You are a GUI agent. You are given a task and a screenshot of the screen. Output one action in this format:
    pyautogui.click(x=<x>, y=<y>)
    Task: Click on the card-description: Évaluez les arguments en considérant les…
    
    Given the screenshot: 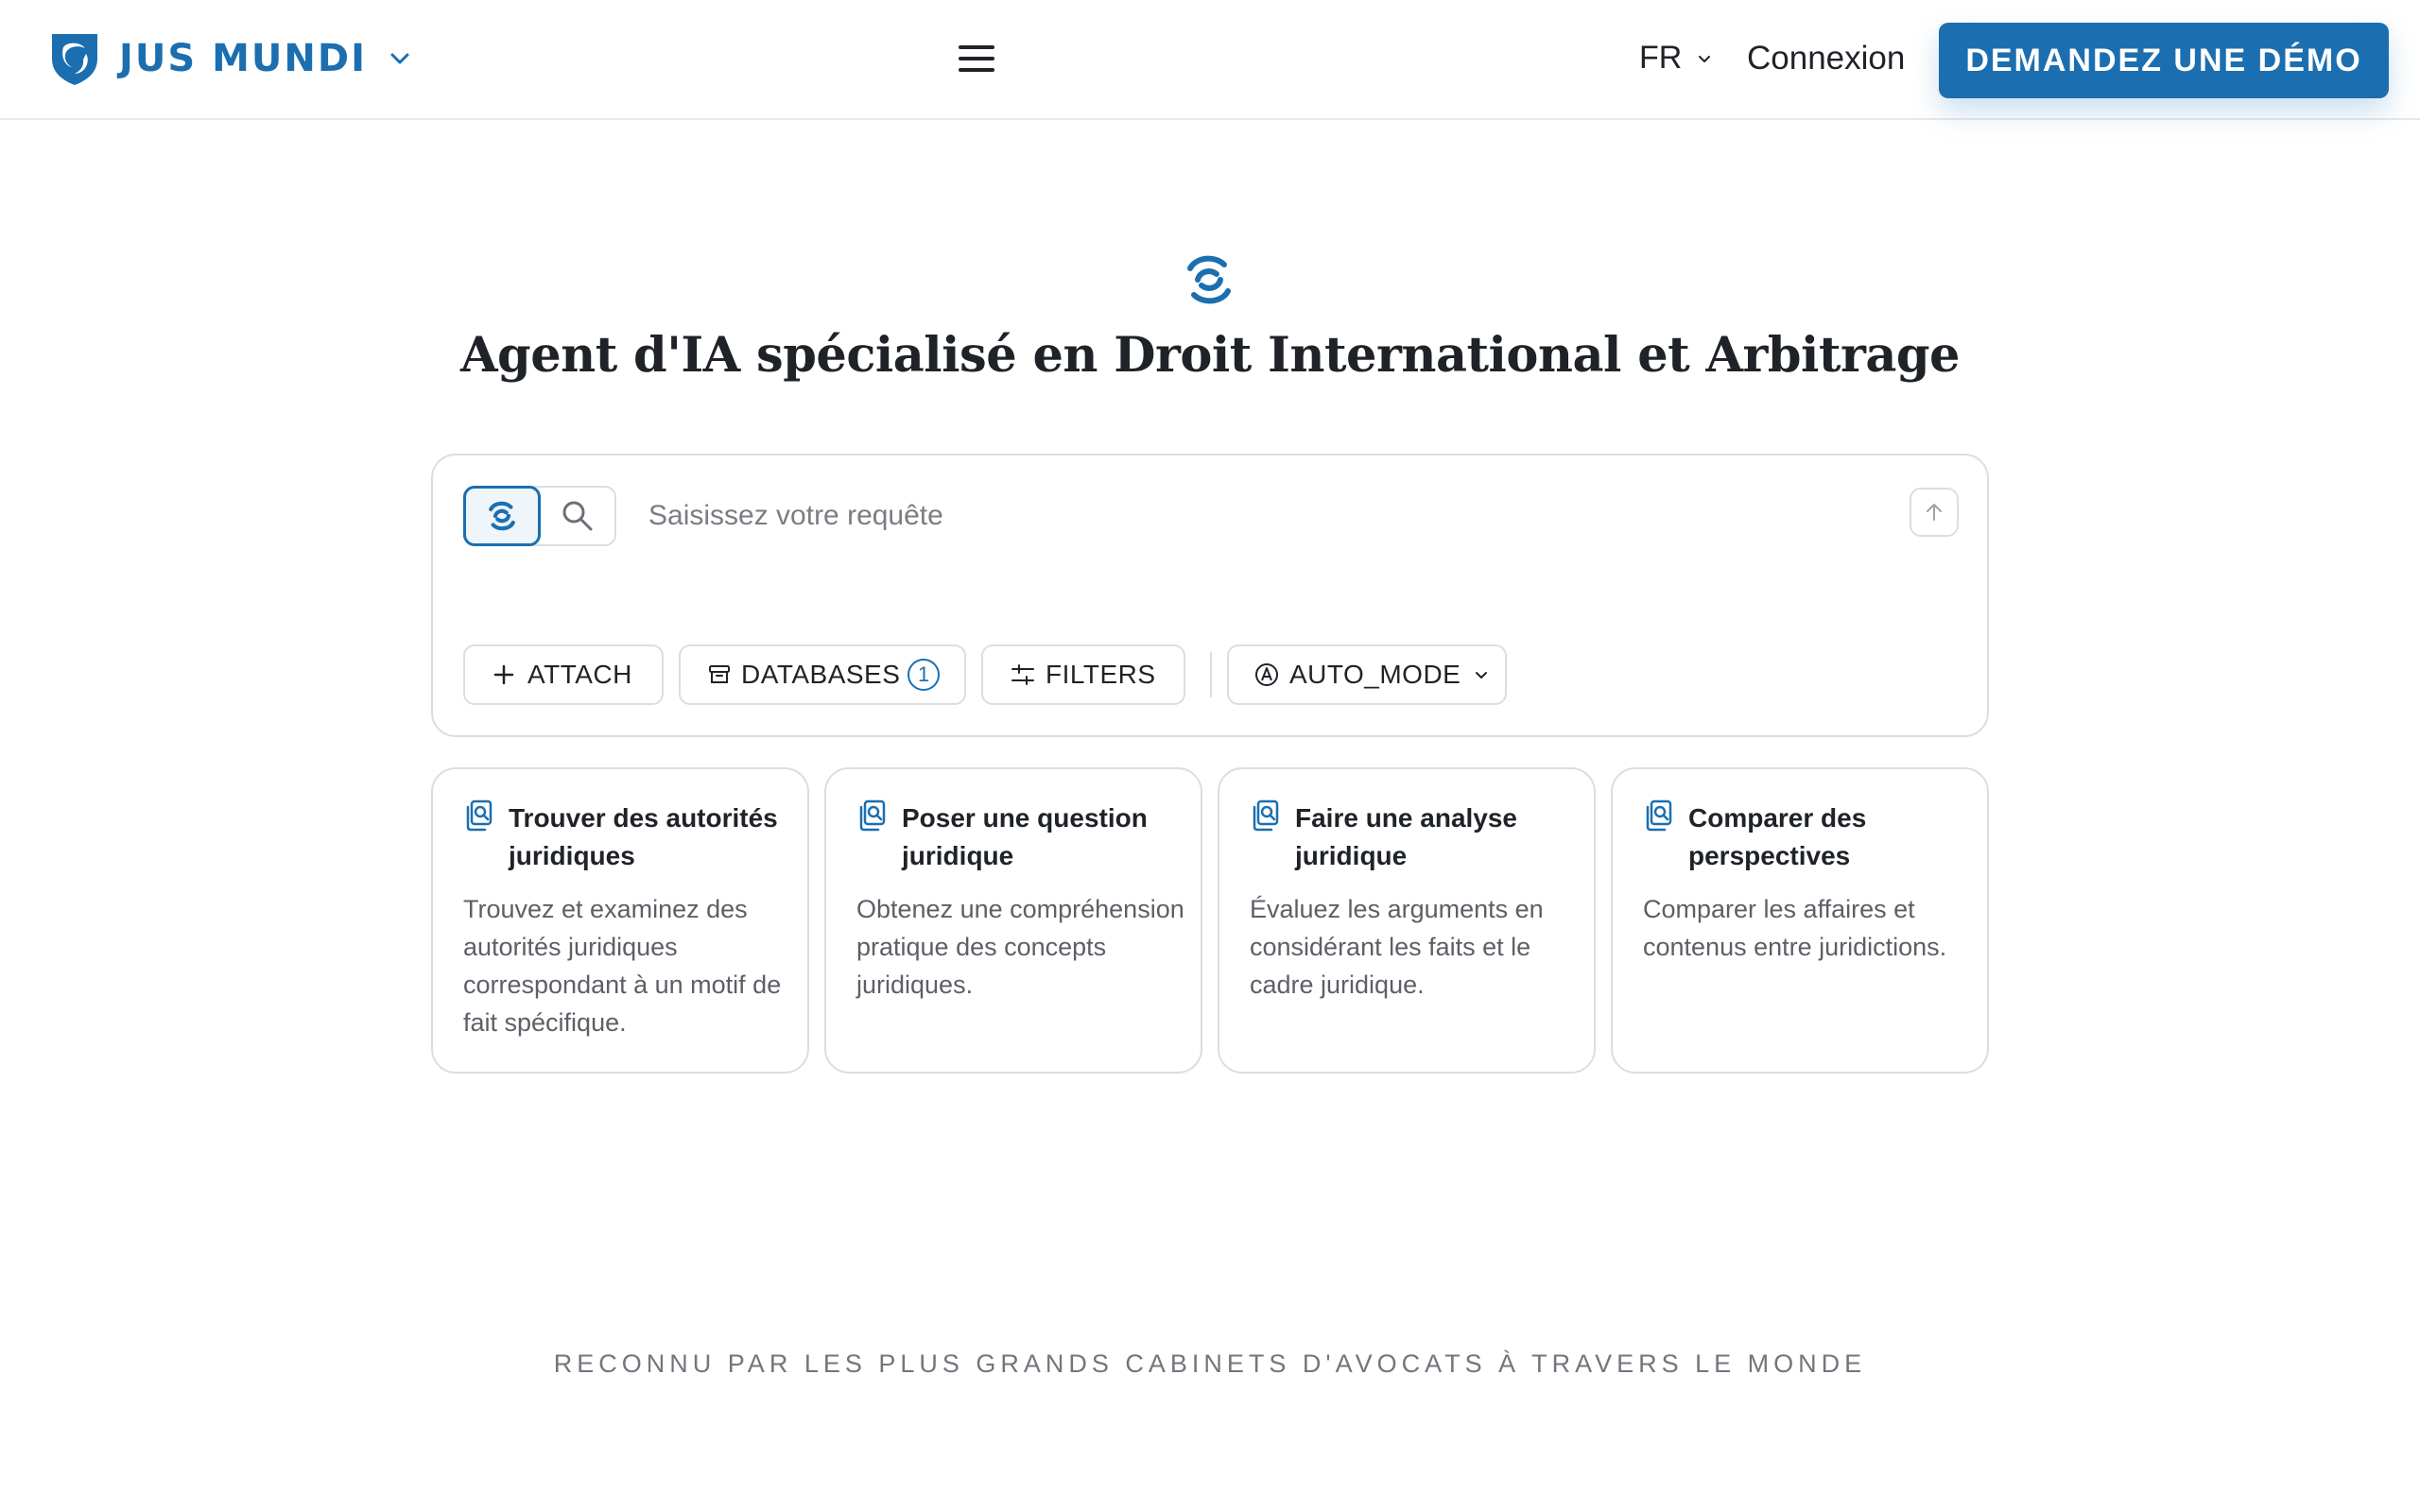 What is the action you would take?
    pyautogui.click(x=1397, y=947)
    